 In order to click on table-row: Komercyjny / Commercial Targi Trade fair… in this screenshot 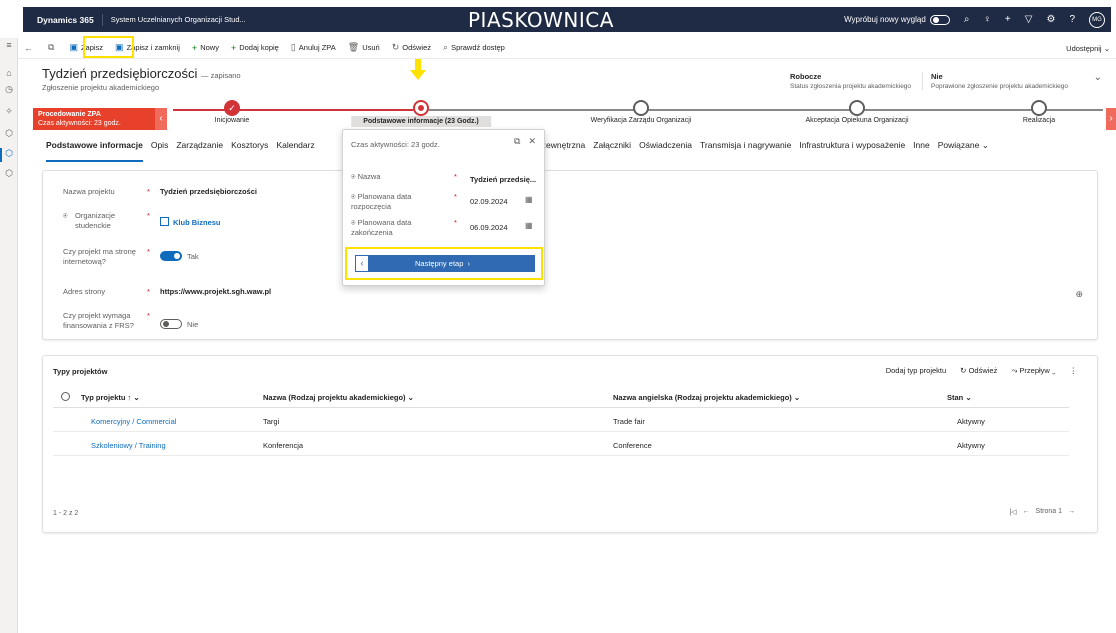, I will do `click(561, 422)`.